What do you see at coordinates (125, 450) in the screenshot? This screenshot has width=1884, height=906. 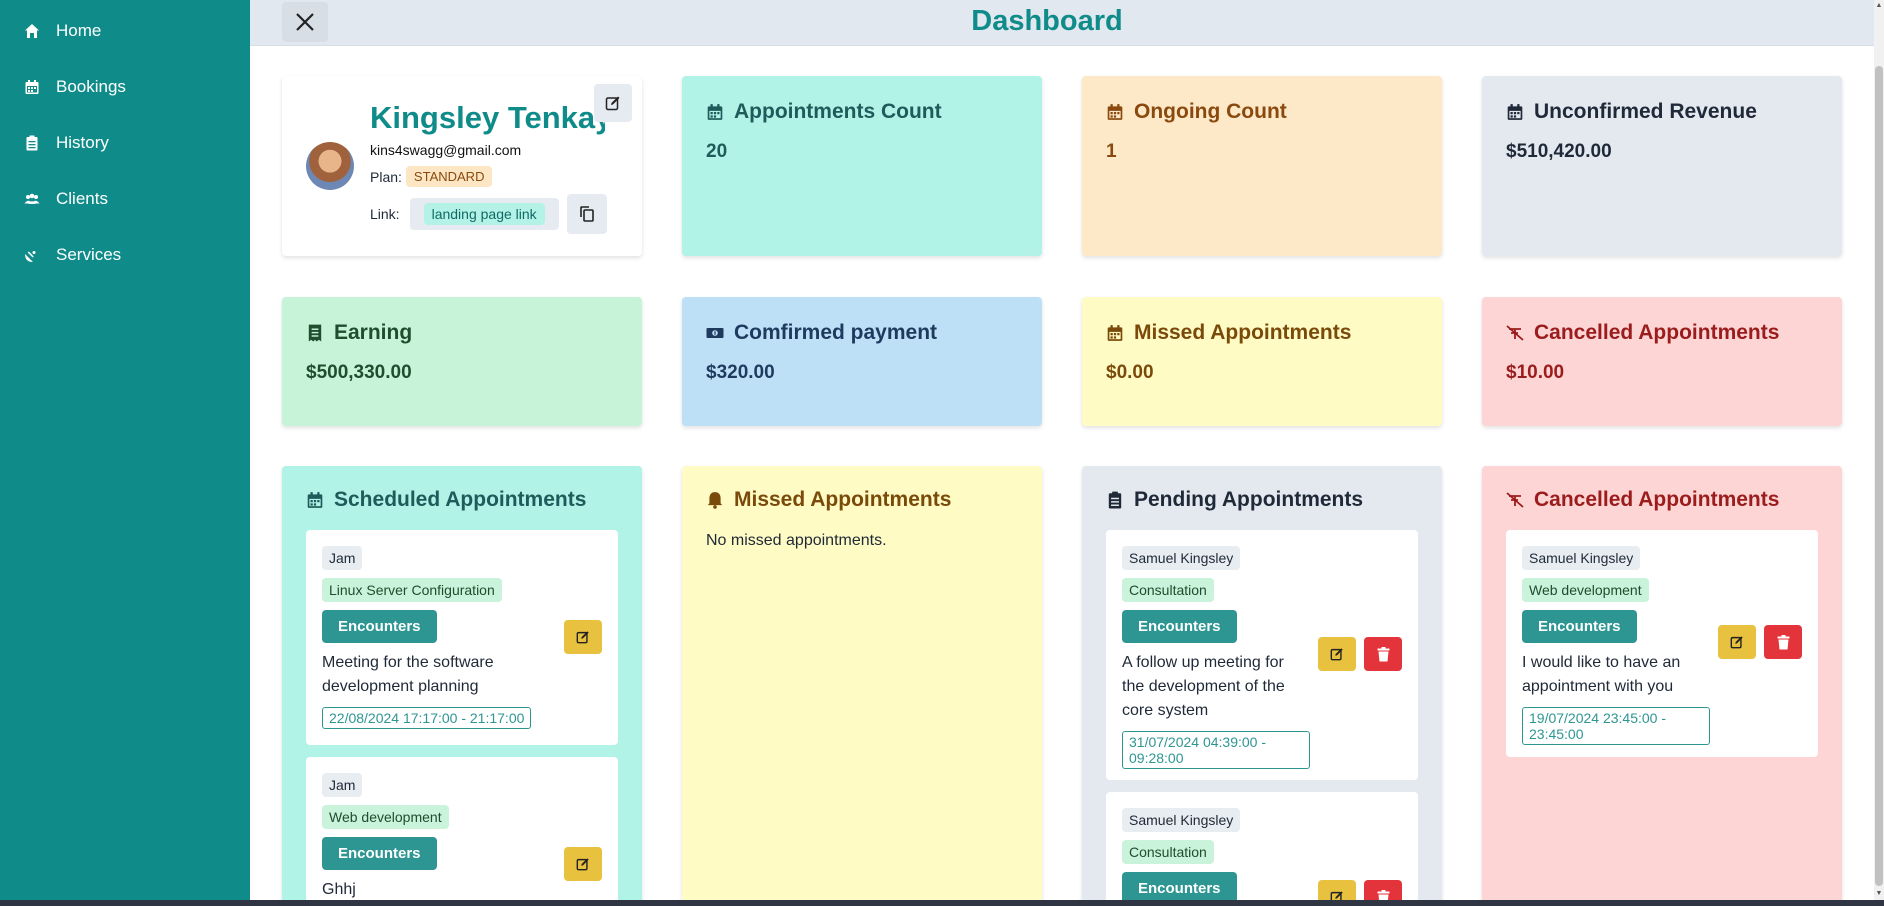 I see `sidebar: Home Bookings History Clients Services` at bounding box center [125, 450].